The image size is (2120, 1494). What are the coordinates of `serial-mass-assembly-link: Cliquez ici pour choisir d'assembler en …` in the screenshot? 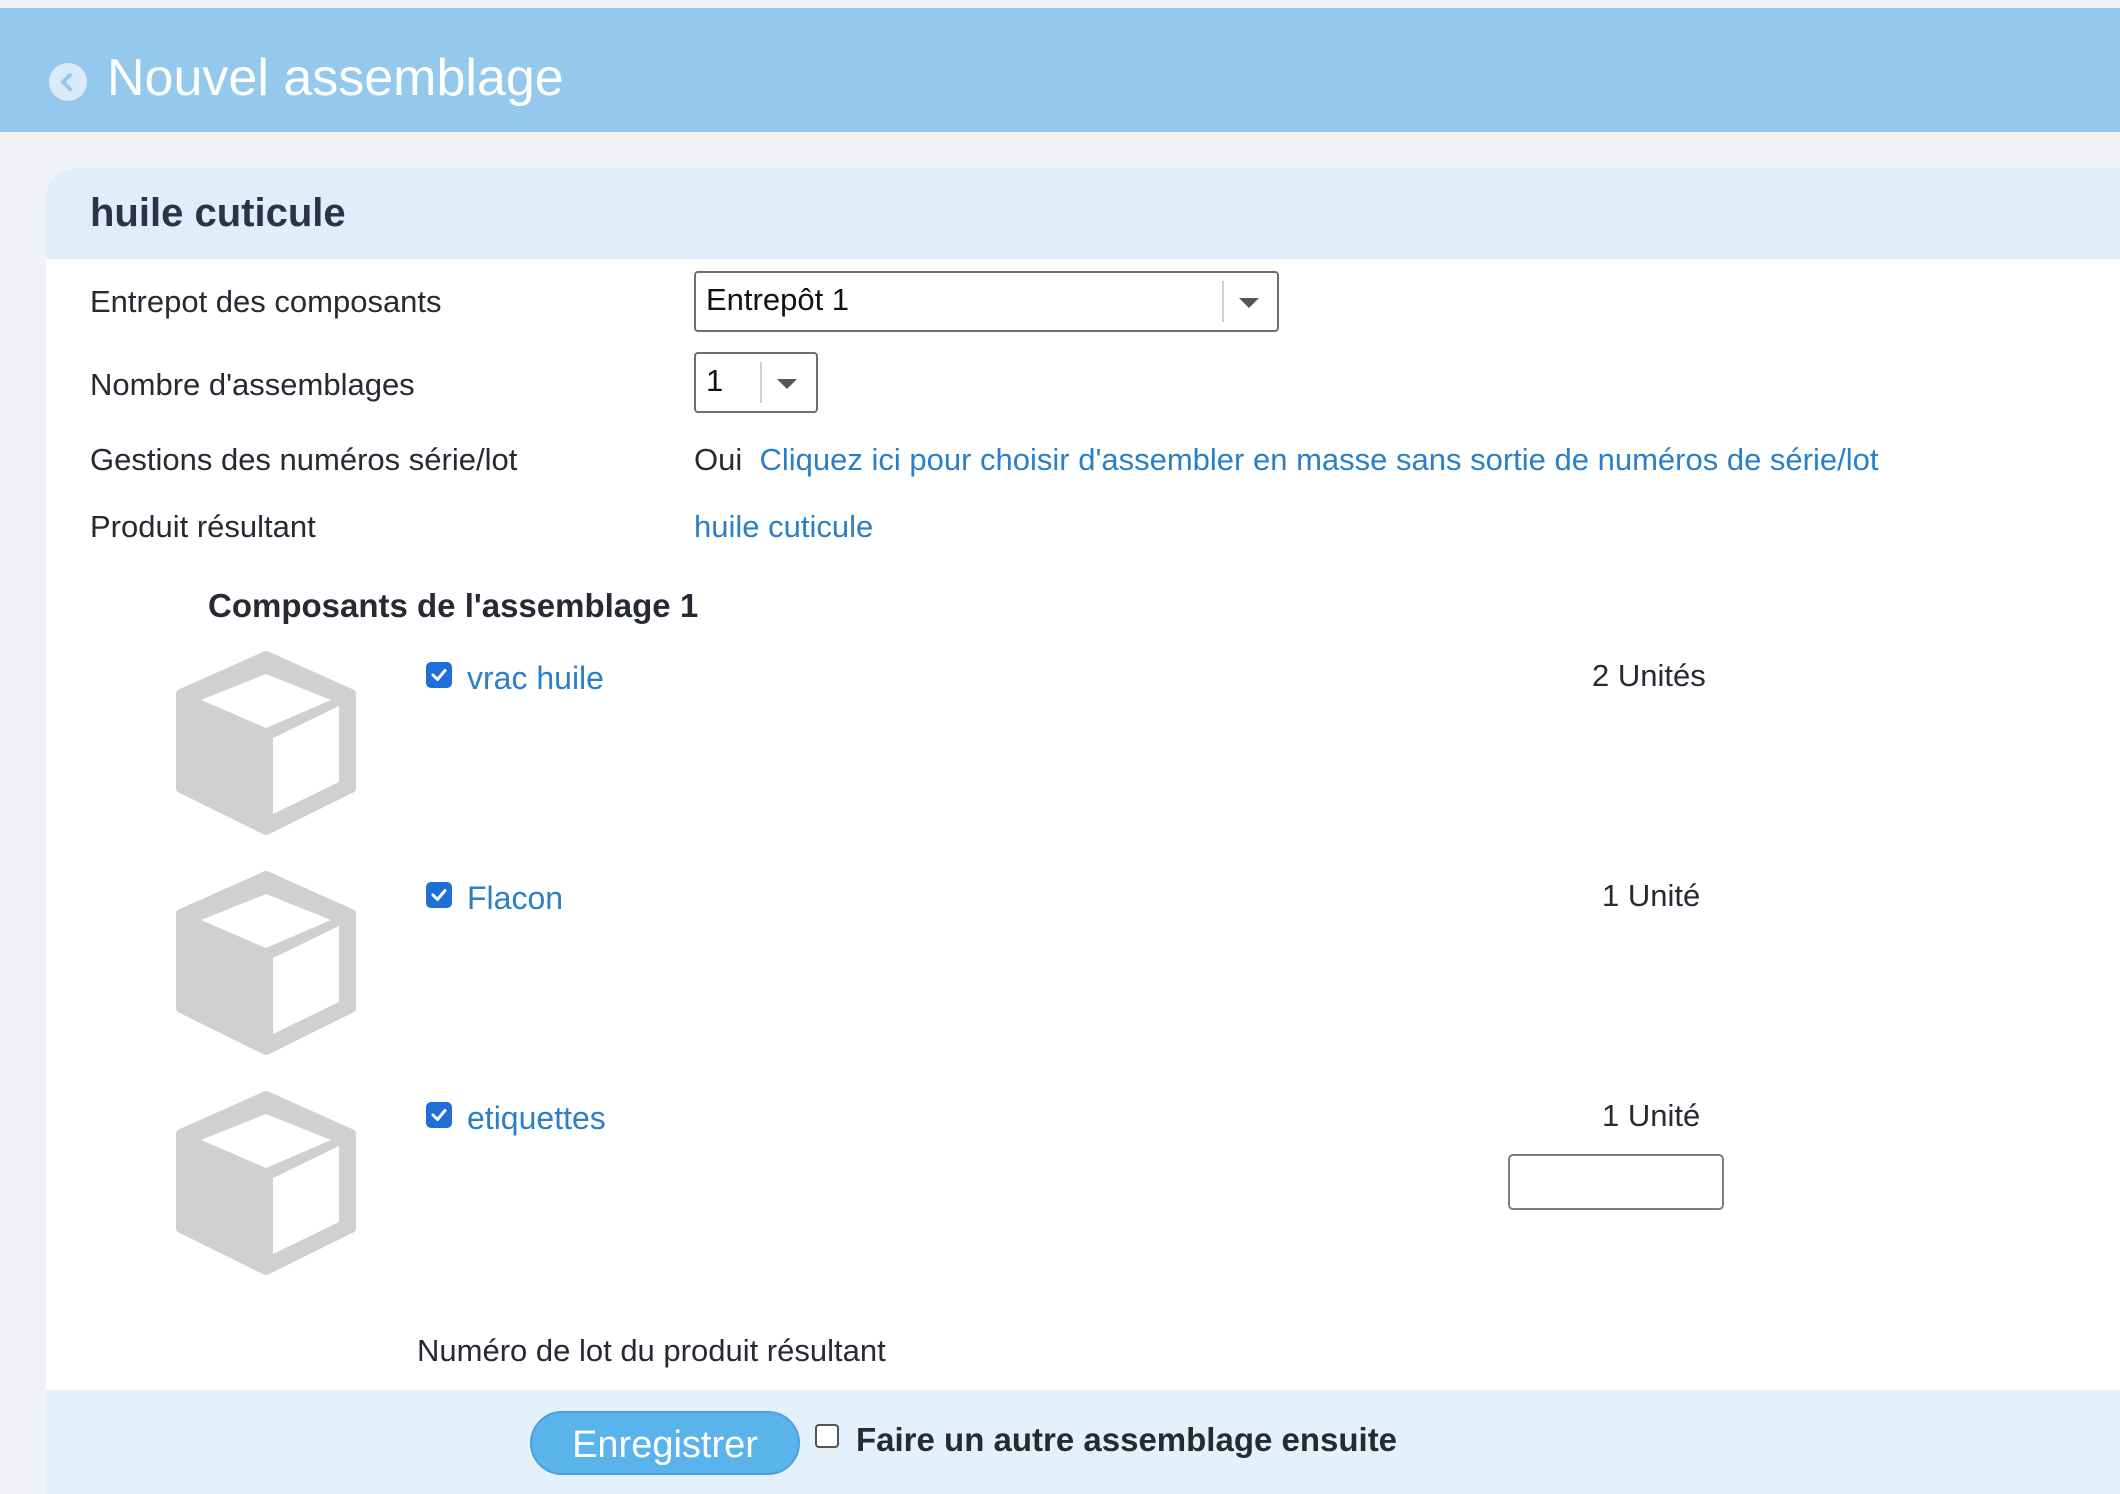 It's located at (1318, 459).